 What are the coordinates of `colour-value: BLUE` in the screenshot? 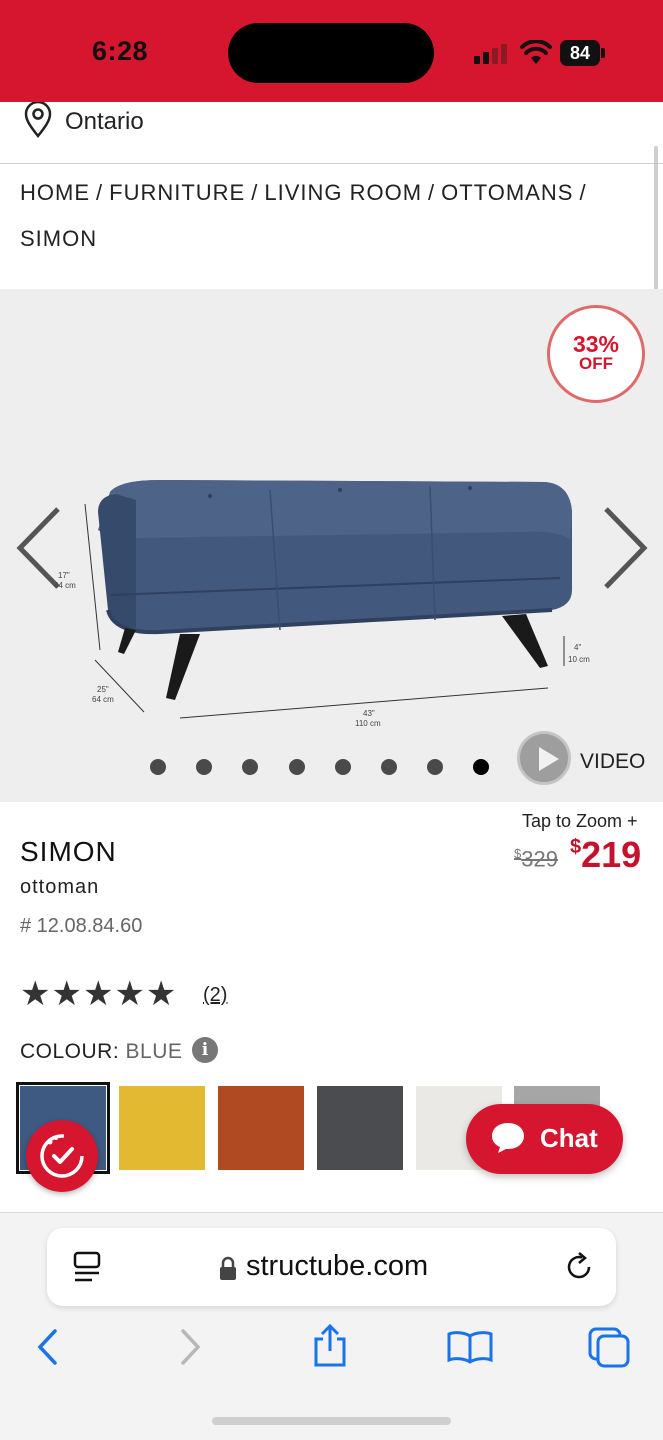 It's located at (154, 1051).